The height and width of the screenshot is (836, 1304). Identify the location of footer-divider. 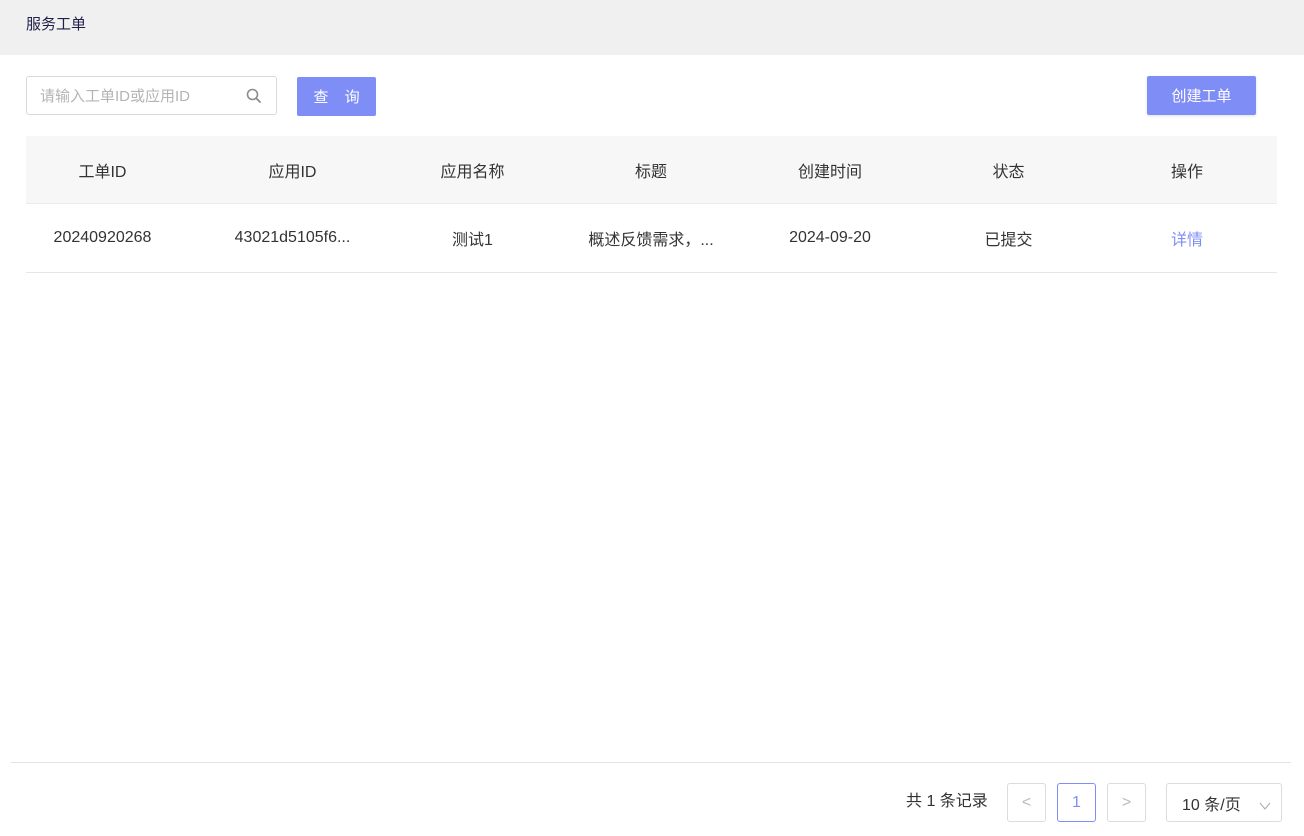
(651, 762).